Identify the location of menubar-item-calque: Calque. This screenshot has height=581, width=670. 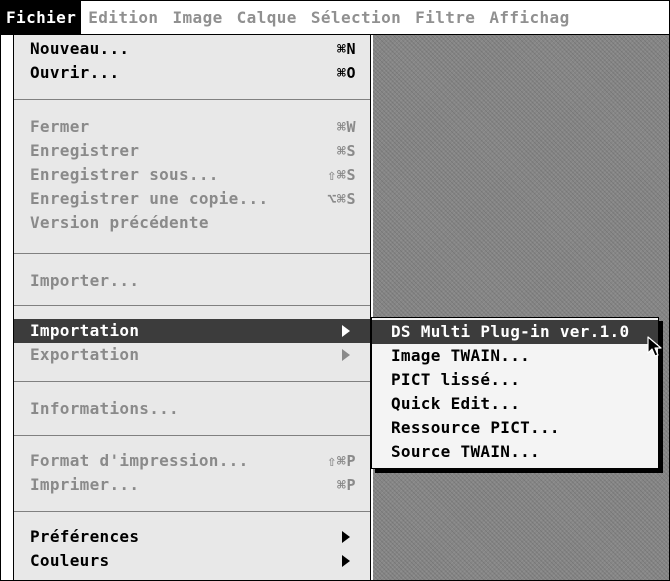
(267, 17).